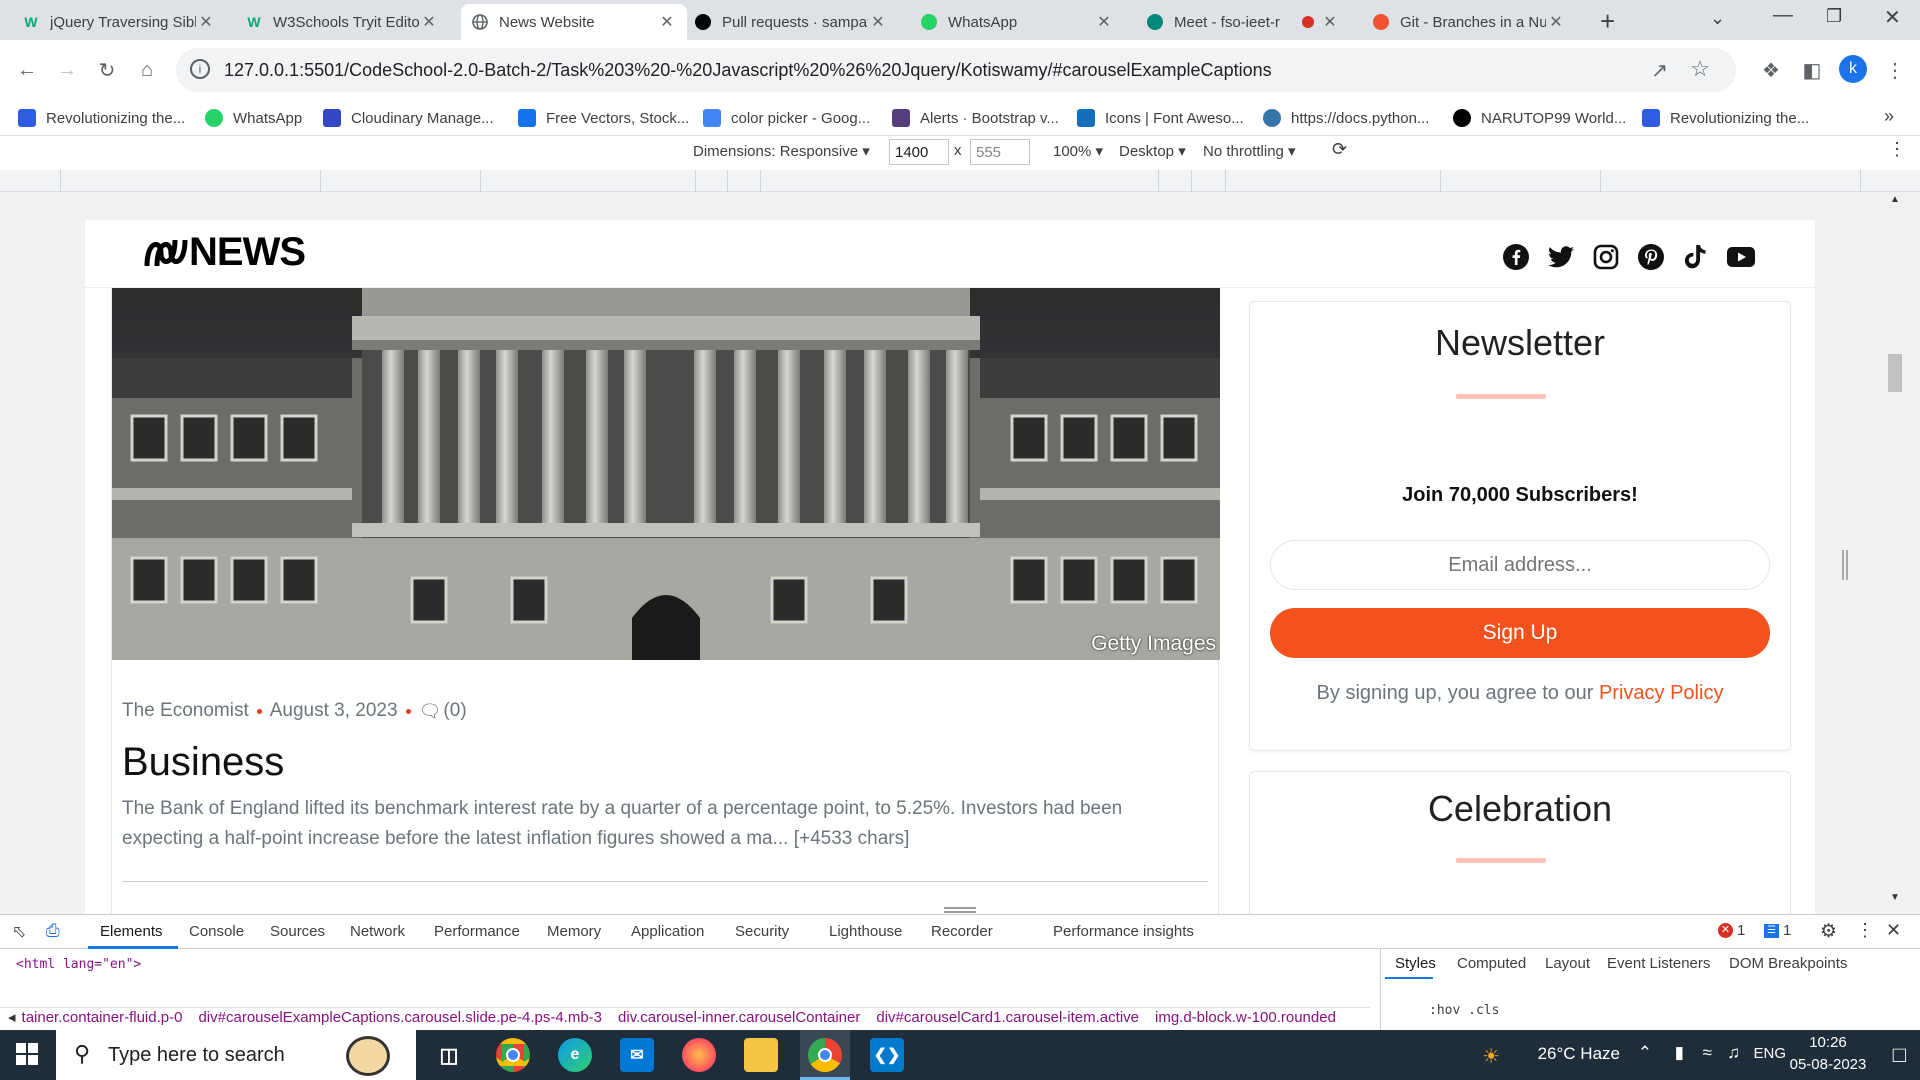  What do you see at coordinates (1661, 693) in the screenshot?
I see `privacy-policy-link: Privacy Policy` at bounding box center [1661, 693].